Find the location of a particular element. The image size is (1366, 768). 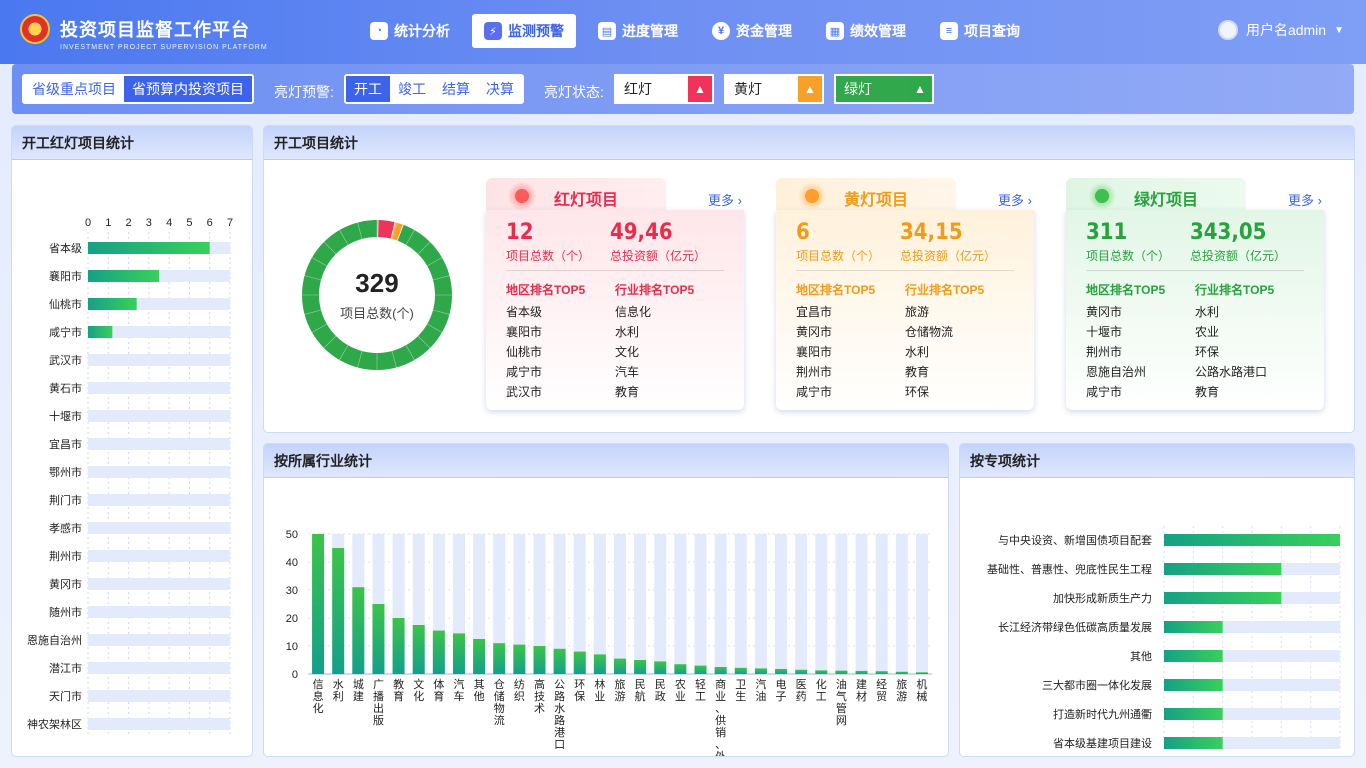

region-item: 咸宁市 is located at coordinates (1104, 392).